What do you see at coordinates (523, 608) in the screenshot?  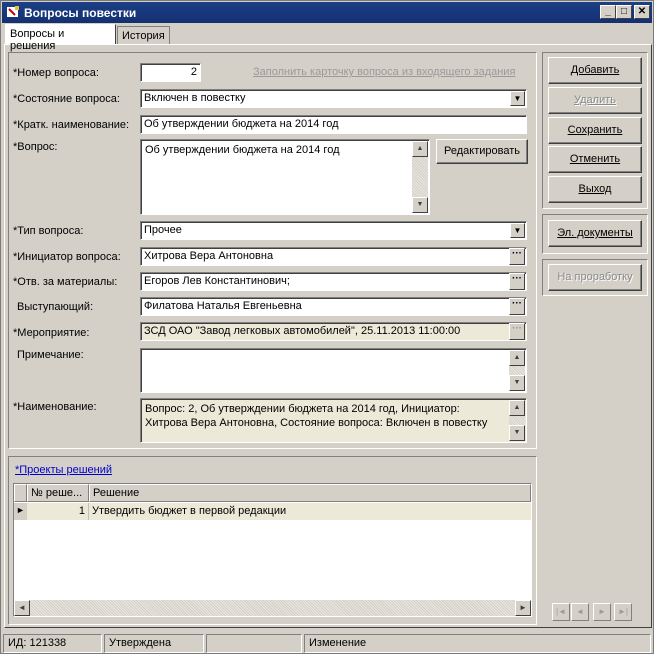 I see `scroll-right-icon: ►` at bounding box center [523, 608].